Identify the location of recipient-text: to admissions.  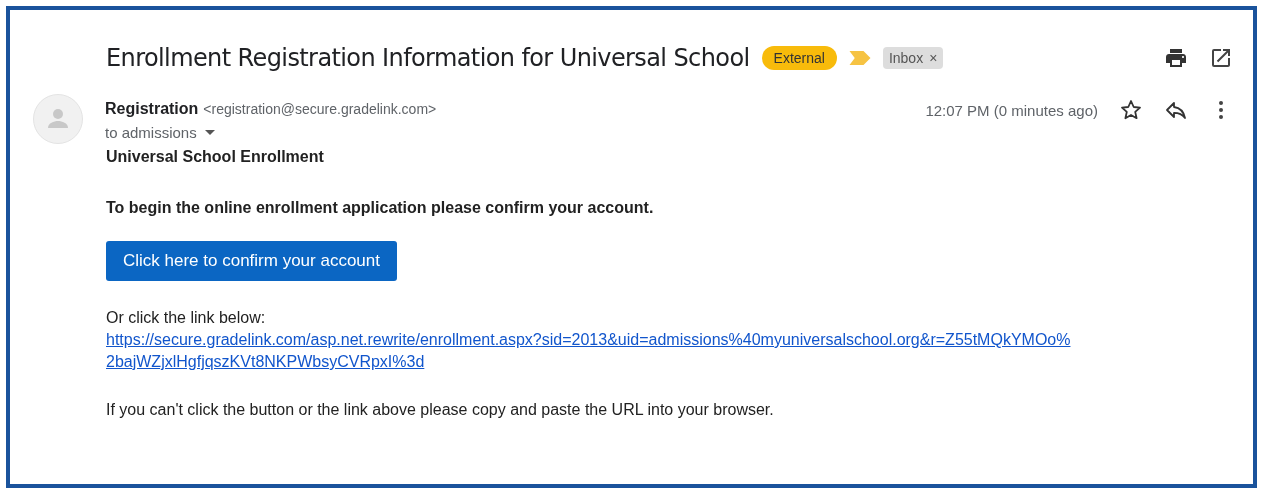
(151, 132).